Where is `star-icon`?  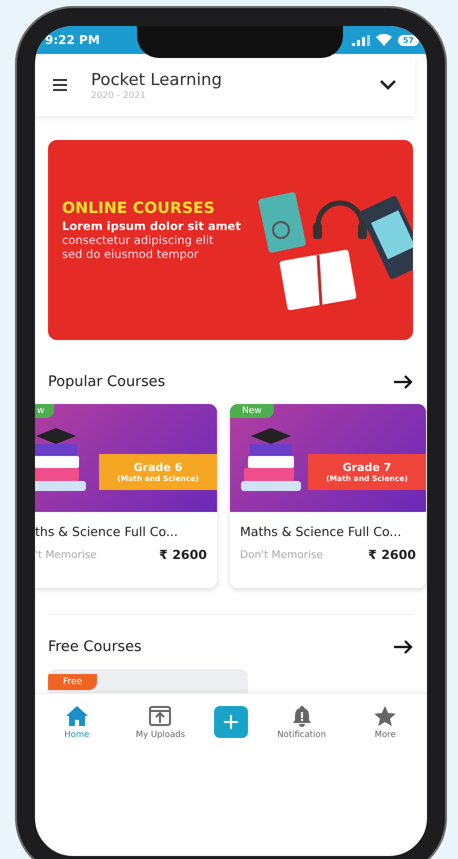
star-icon is located at coordinates (385, 715).